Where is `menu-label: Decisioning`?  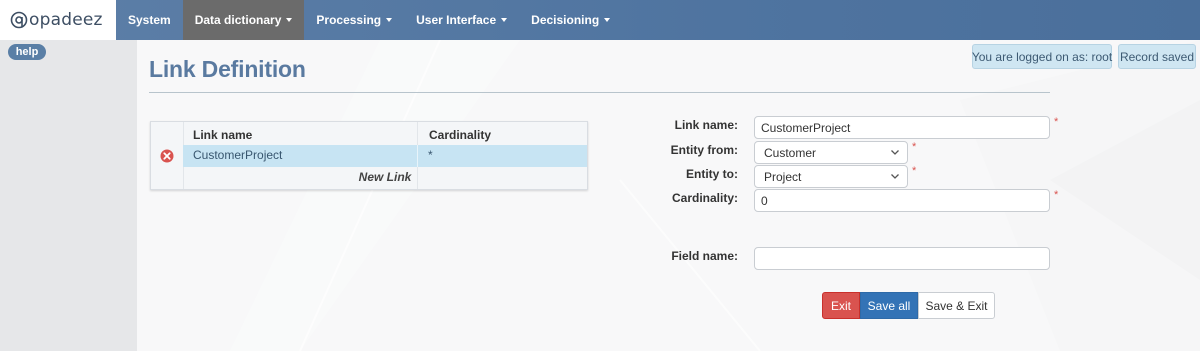 menu-label: Decisioning is located at coordinates (565, 20).